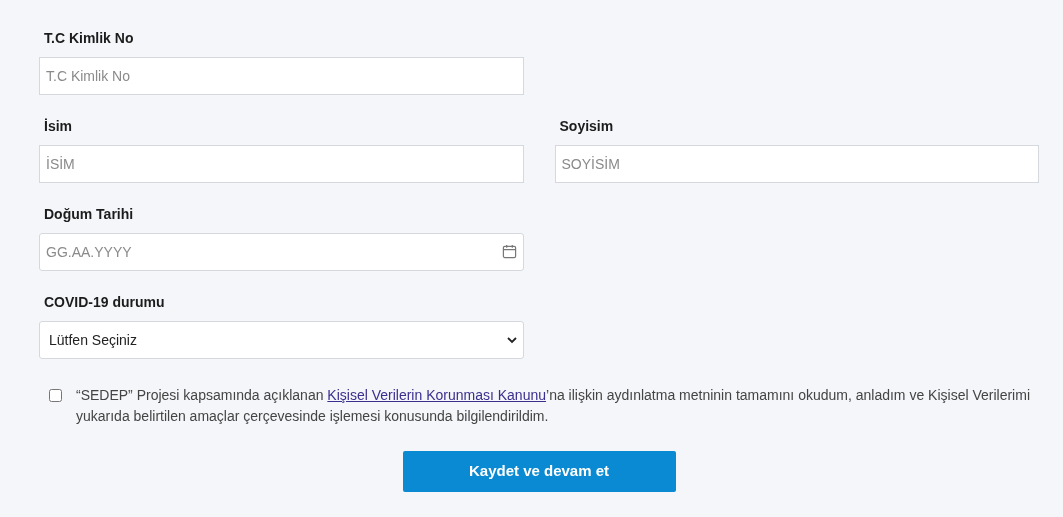 The image size is (1063, 517). What do you see at coordinates (511, 340) in the screenshot?
I see `chevron-down-icon` at bounding box center [511, 340].